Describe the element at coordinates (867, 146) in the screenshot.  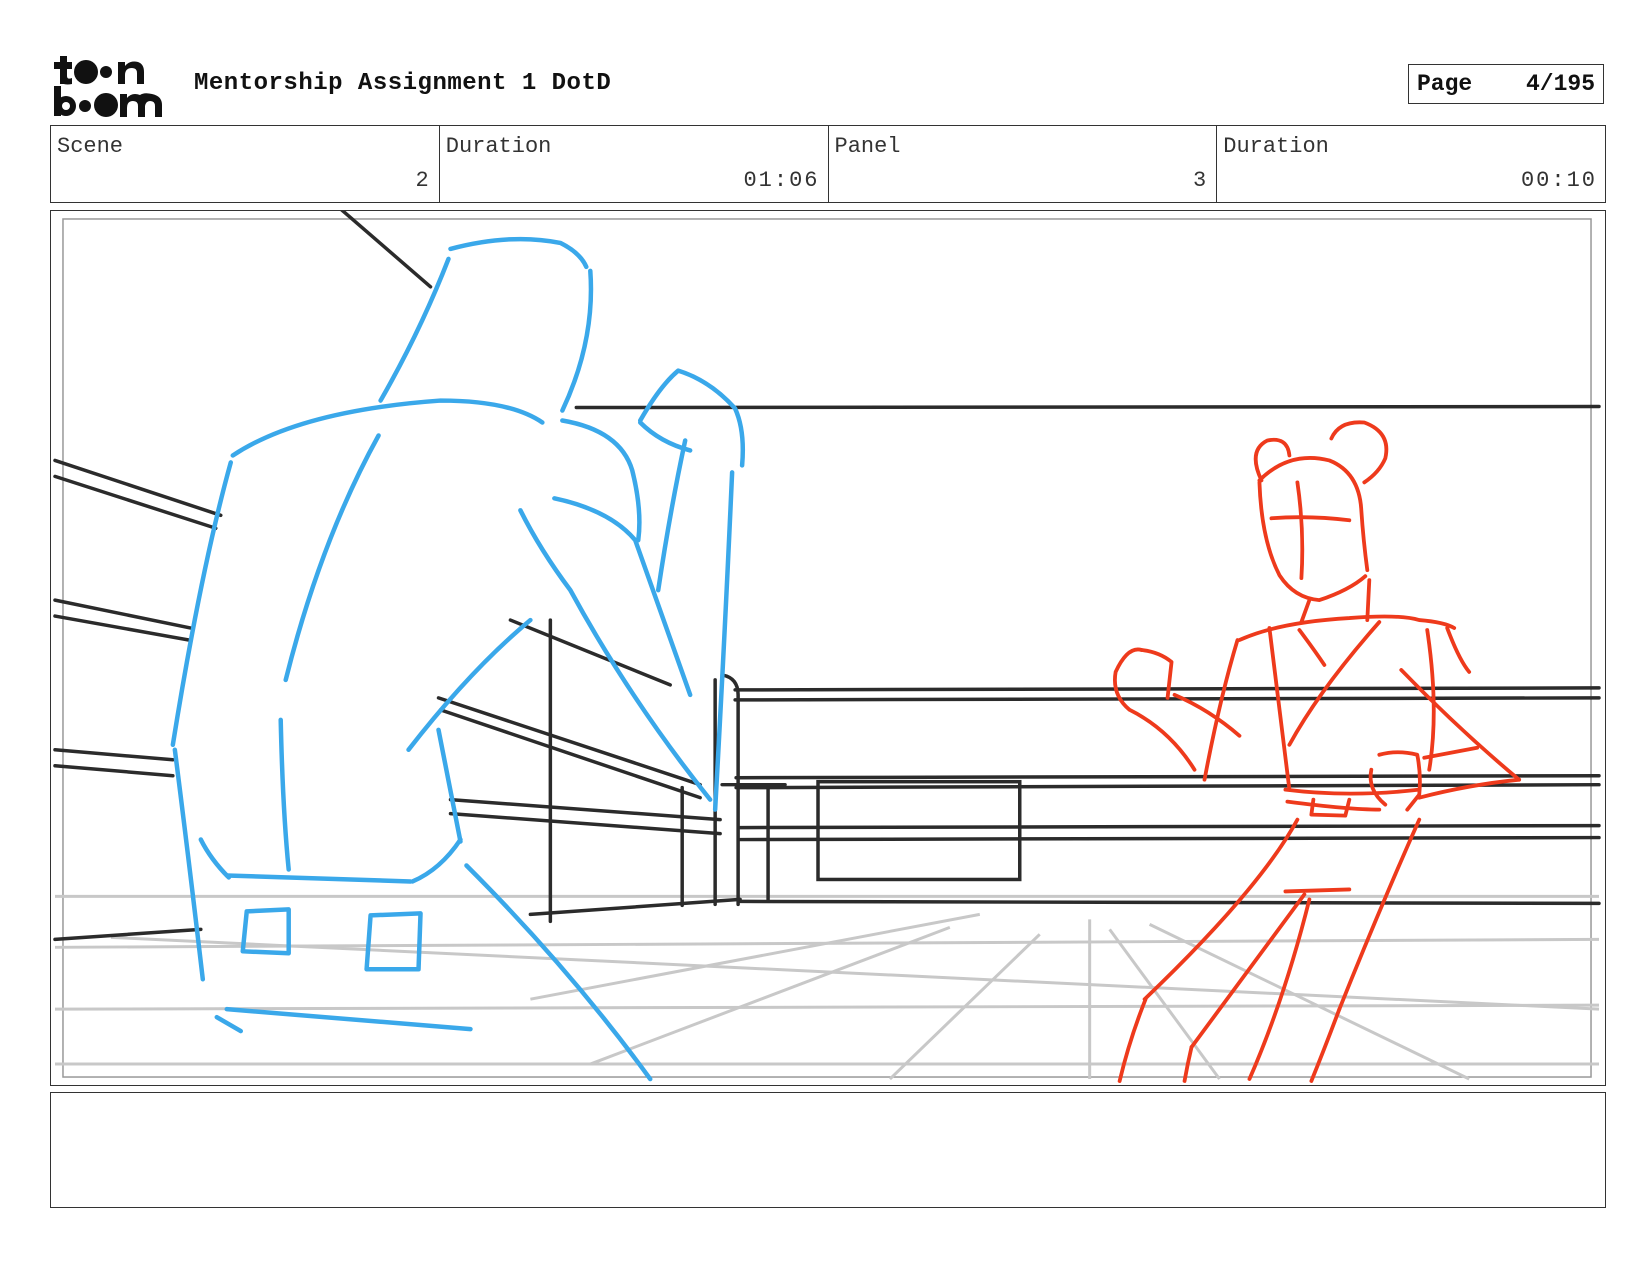
I see `panel-label: Panel` at that location.